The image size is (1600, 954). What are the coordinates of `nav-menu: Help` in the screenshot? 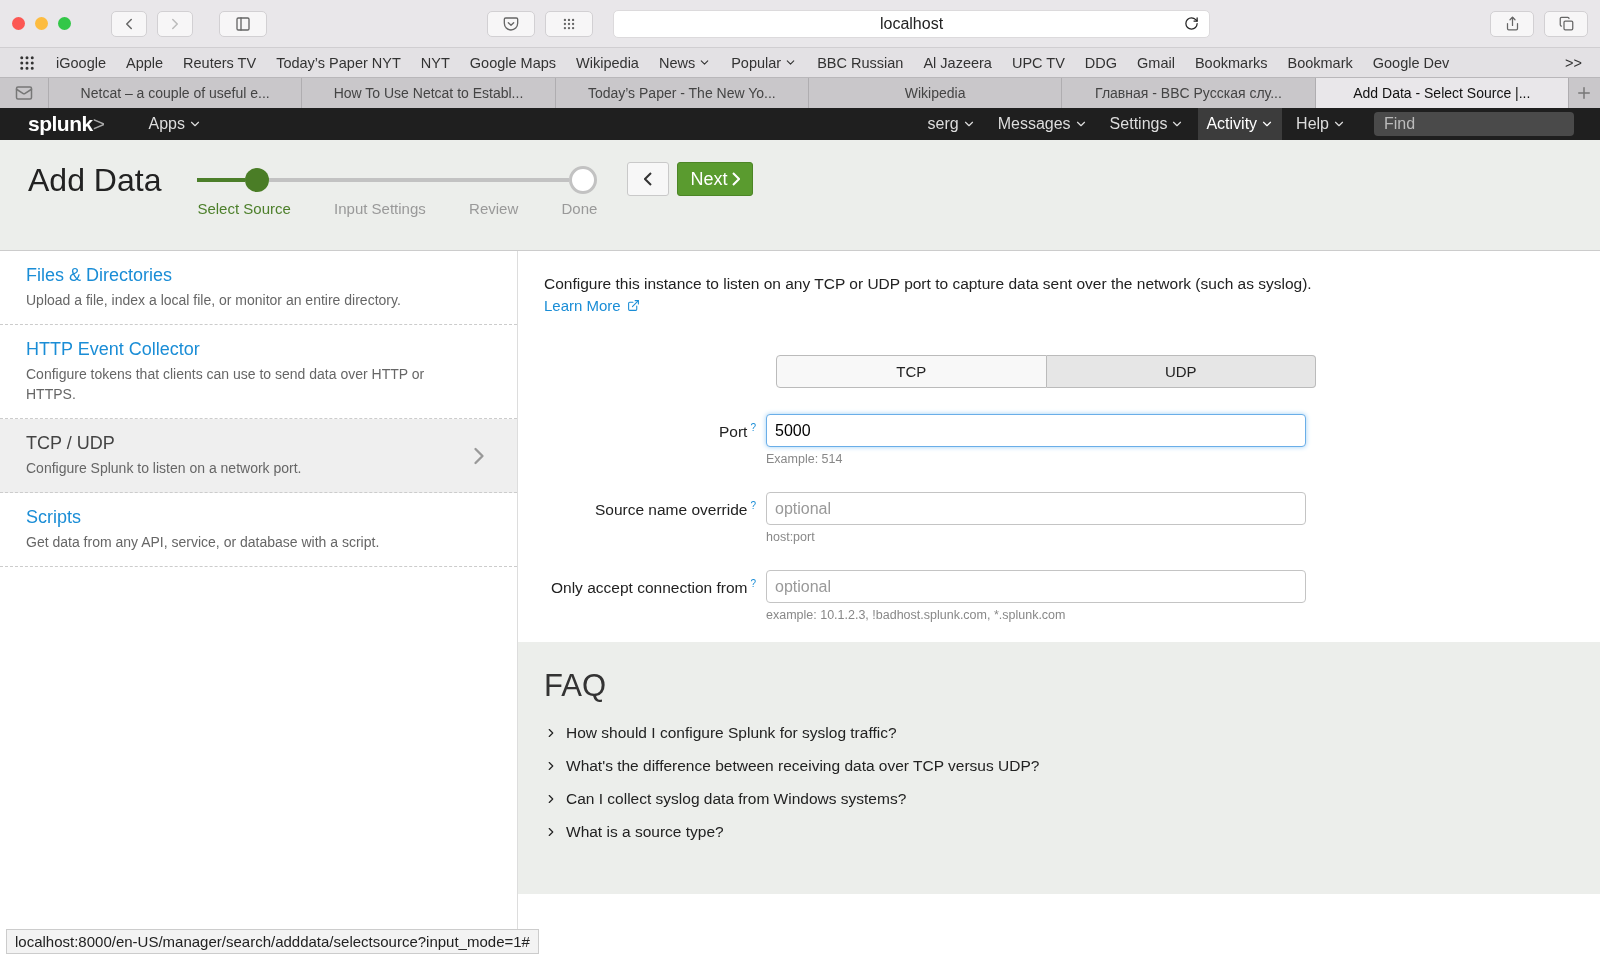 It's located at (1321, 124).